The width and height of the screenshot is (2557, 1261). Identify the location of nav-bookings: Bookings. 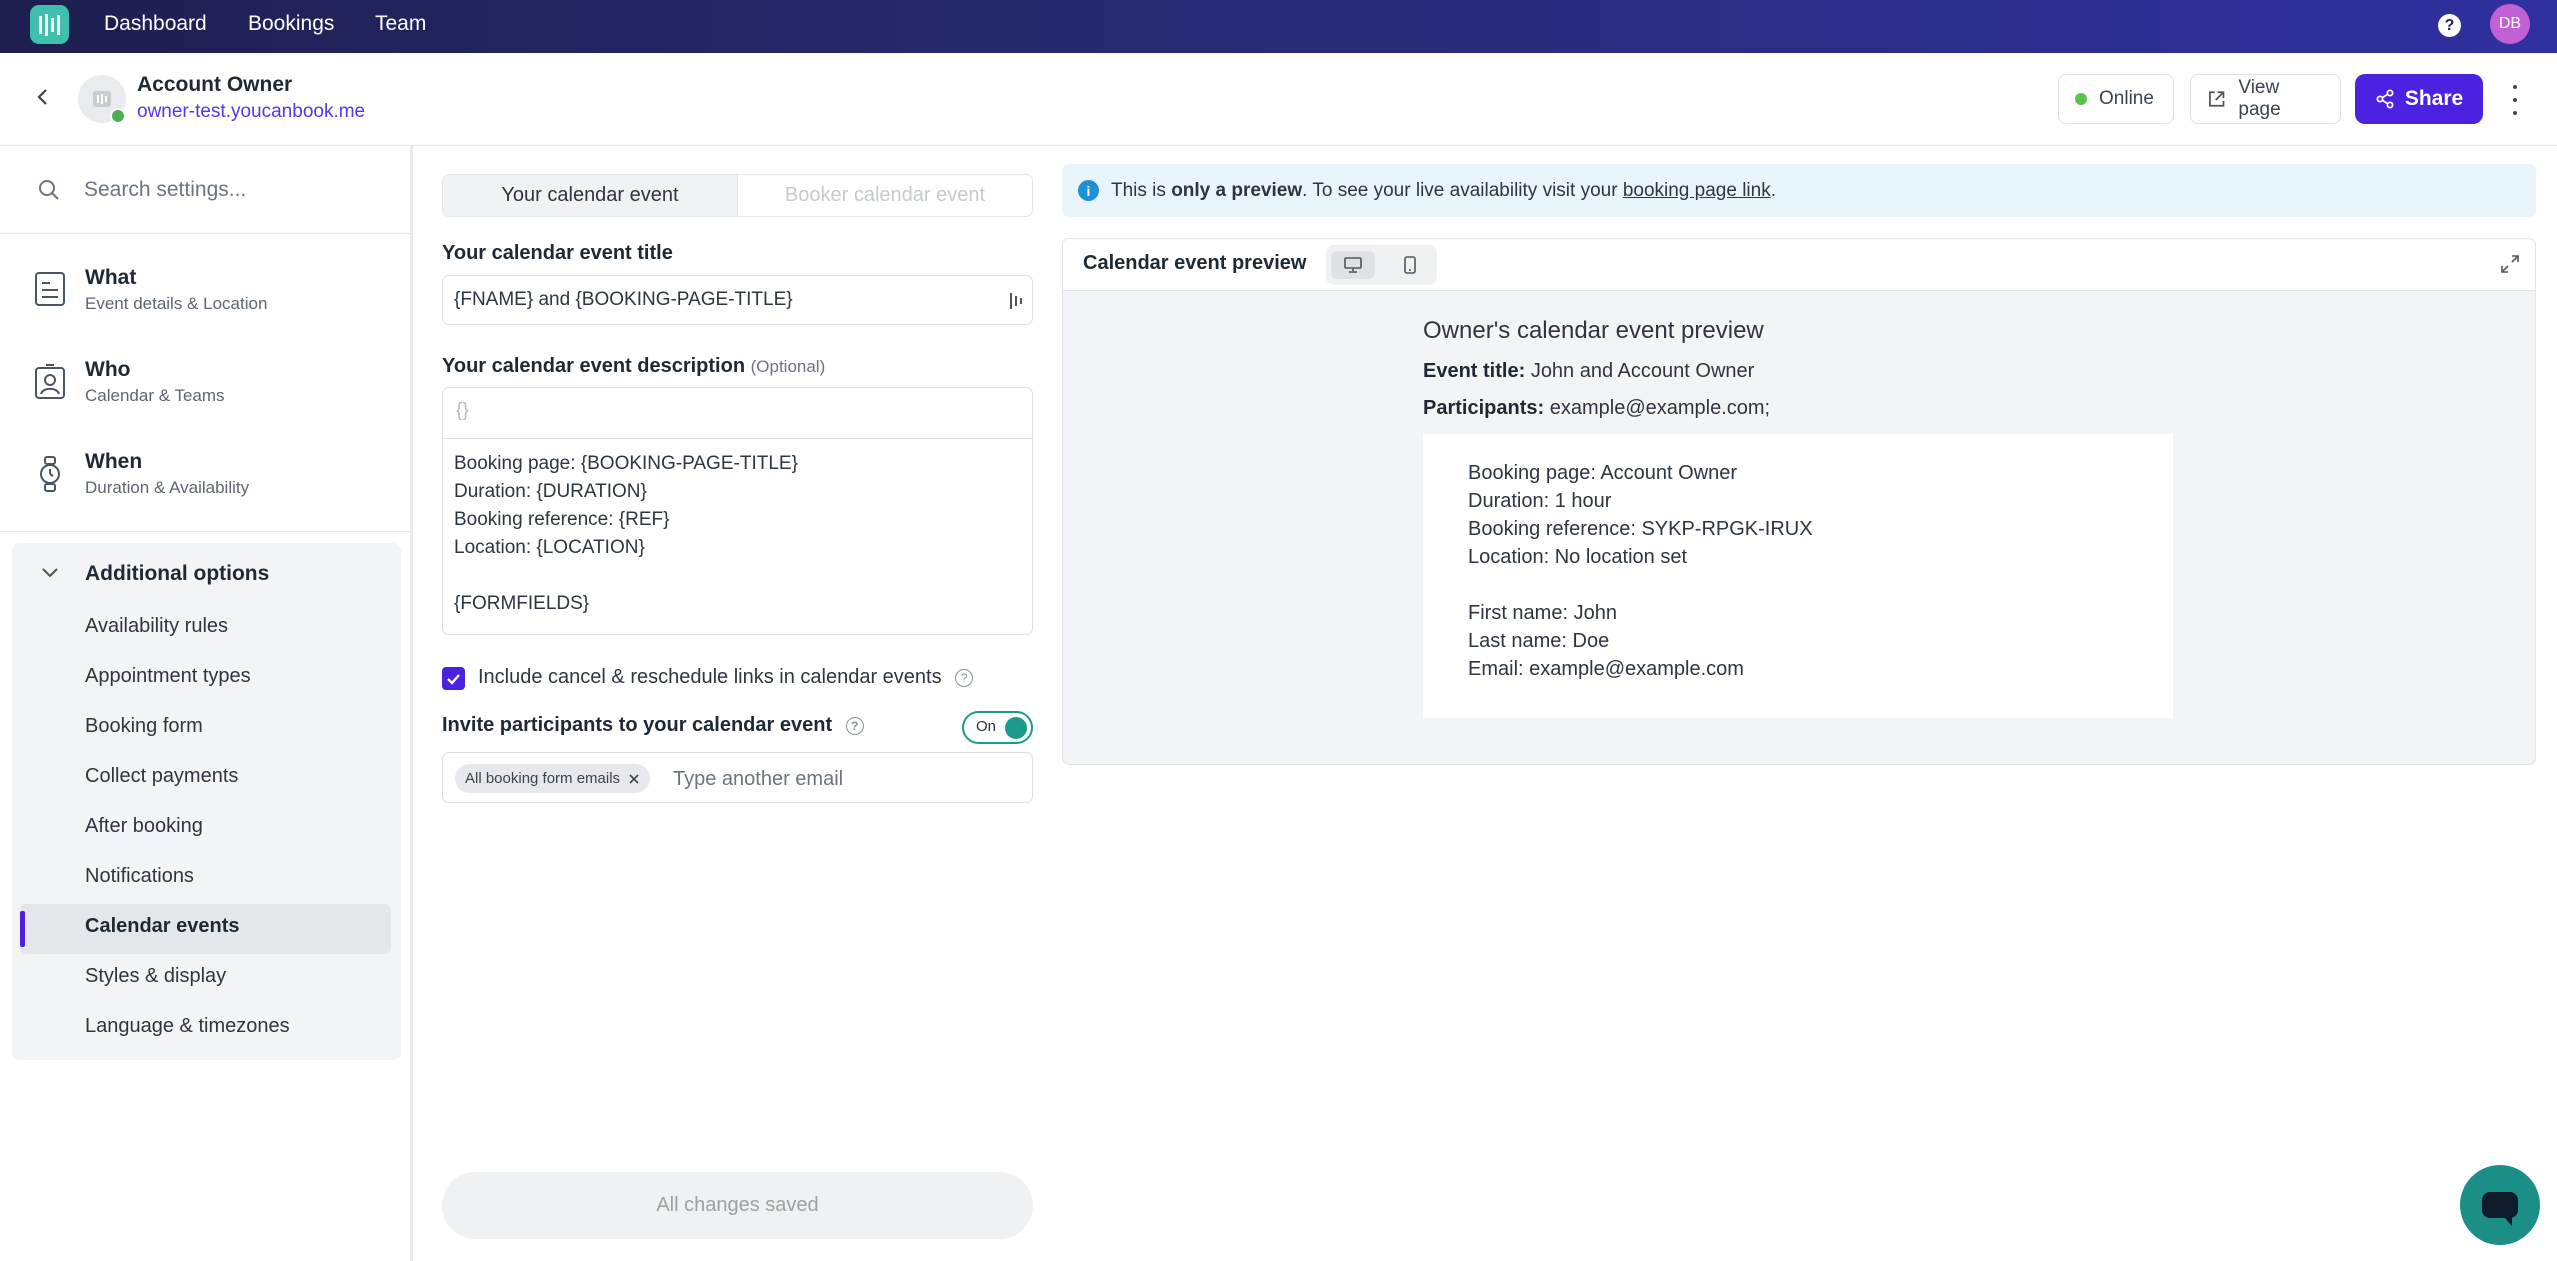
(291, 24).